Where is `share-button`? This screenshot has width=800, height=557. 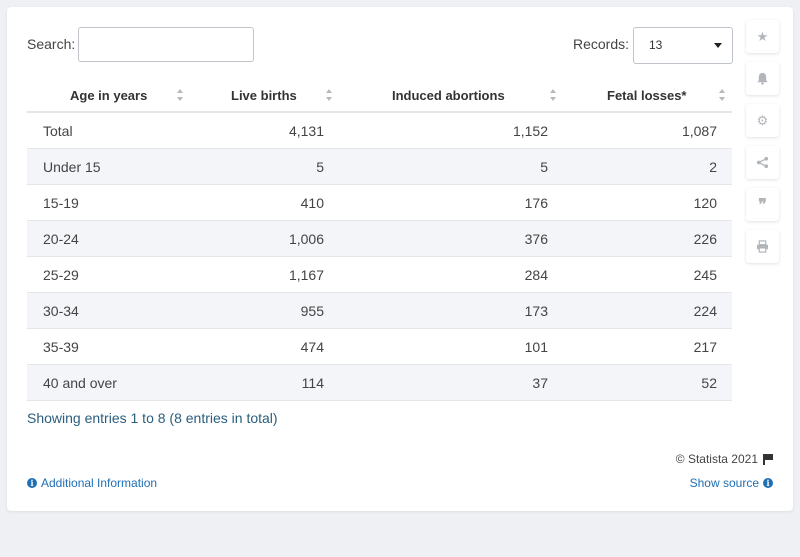
share-button is located at coordinates (762, 162).